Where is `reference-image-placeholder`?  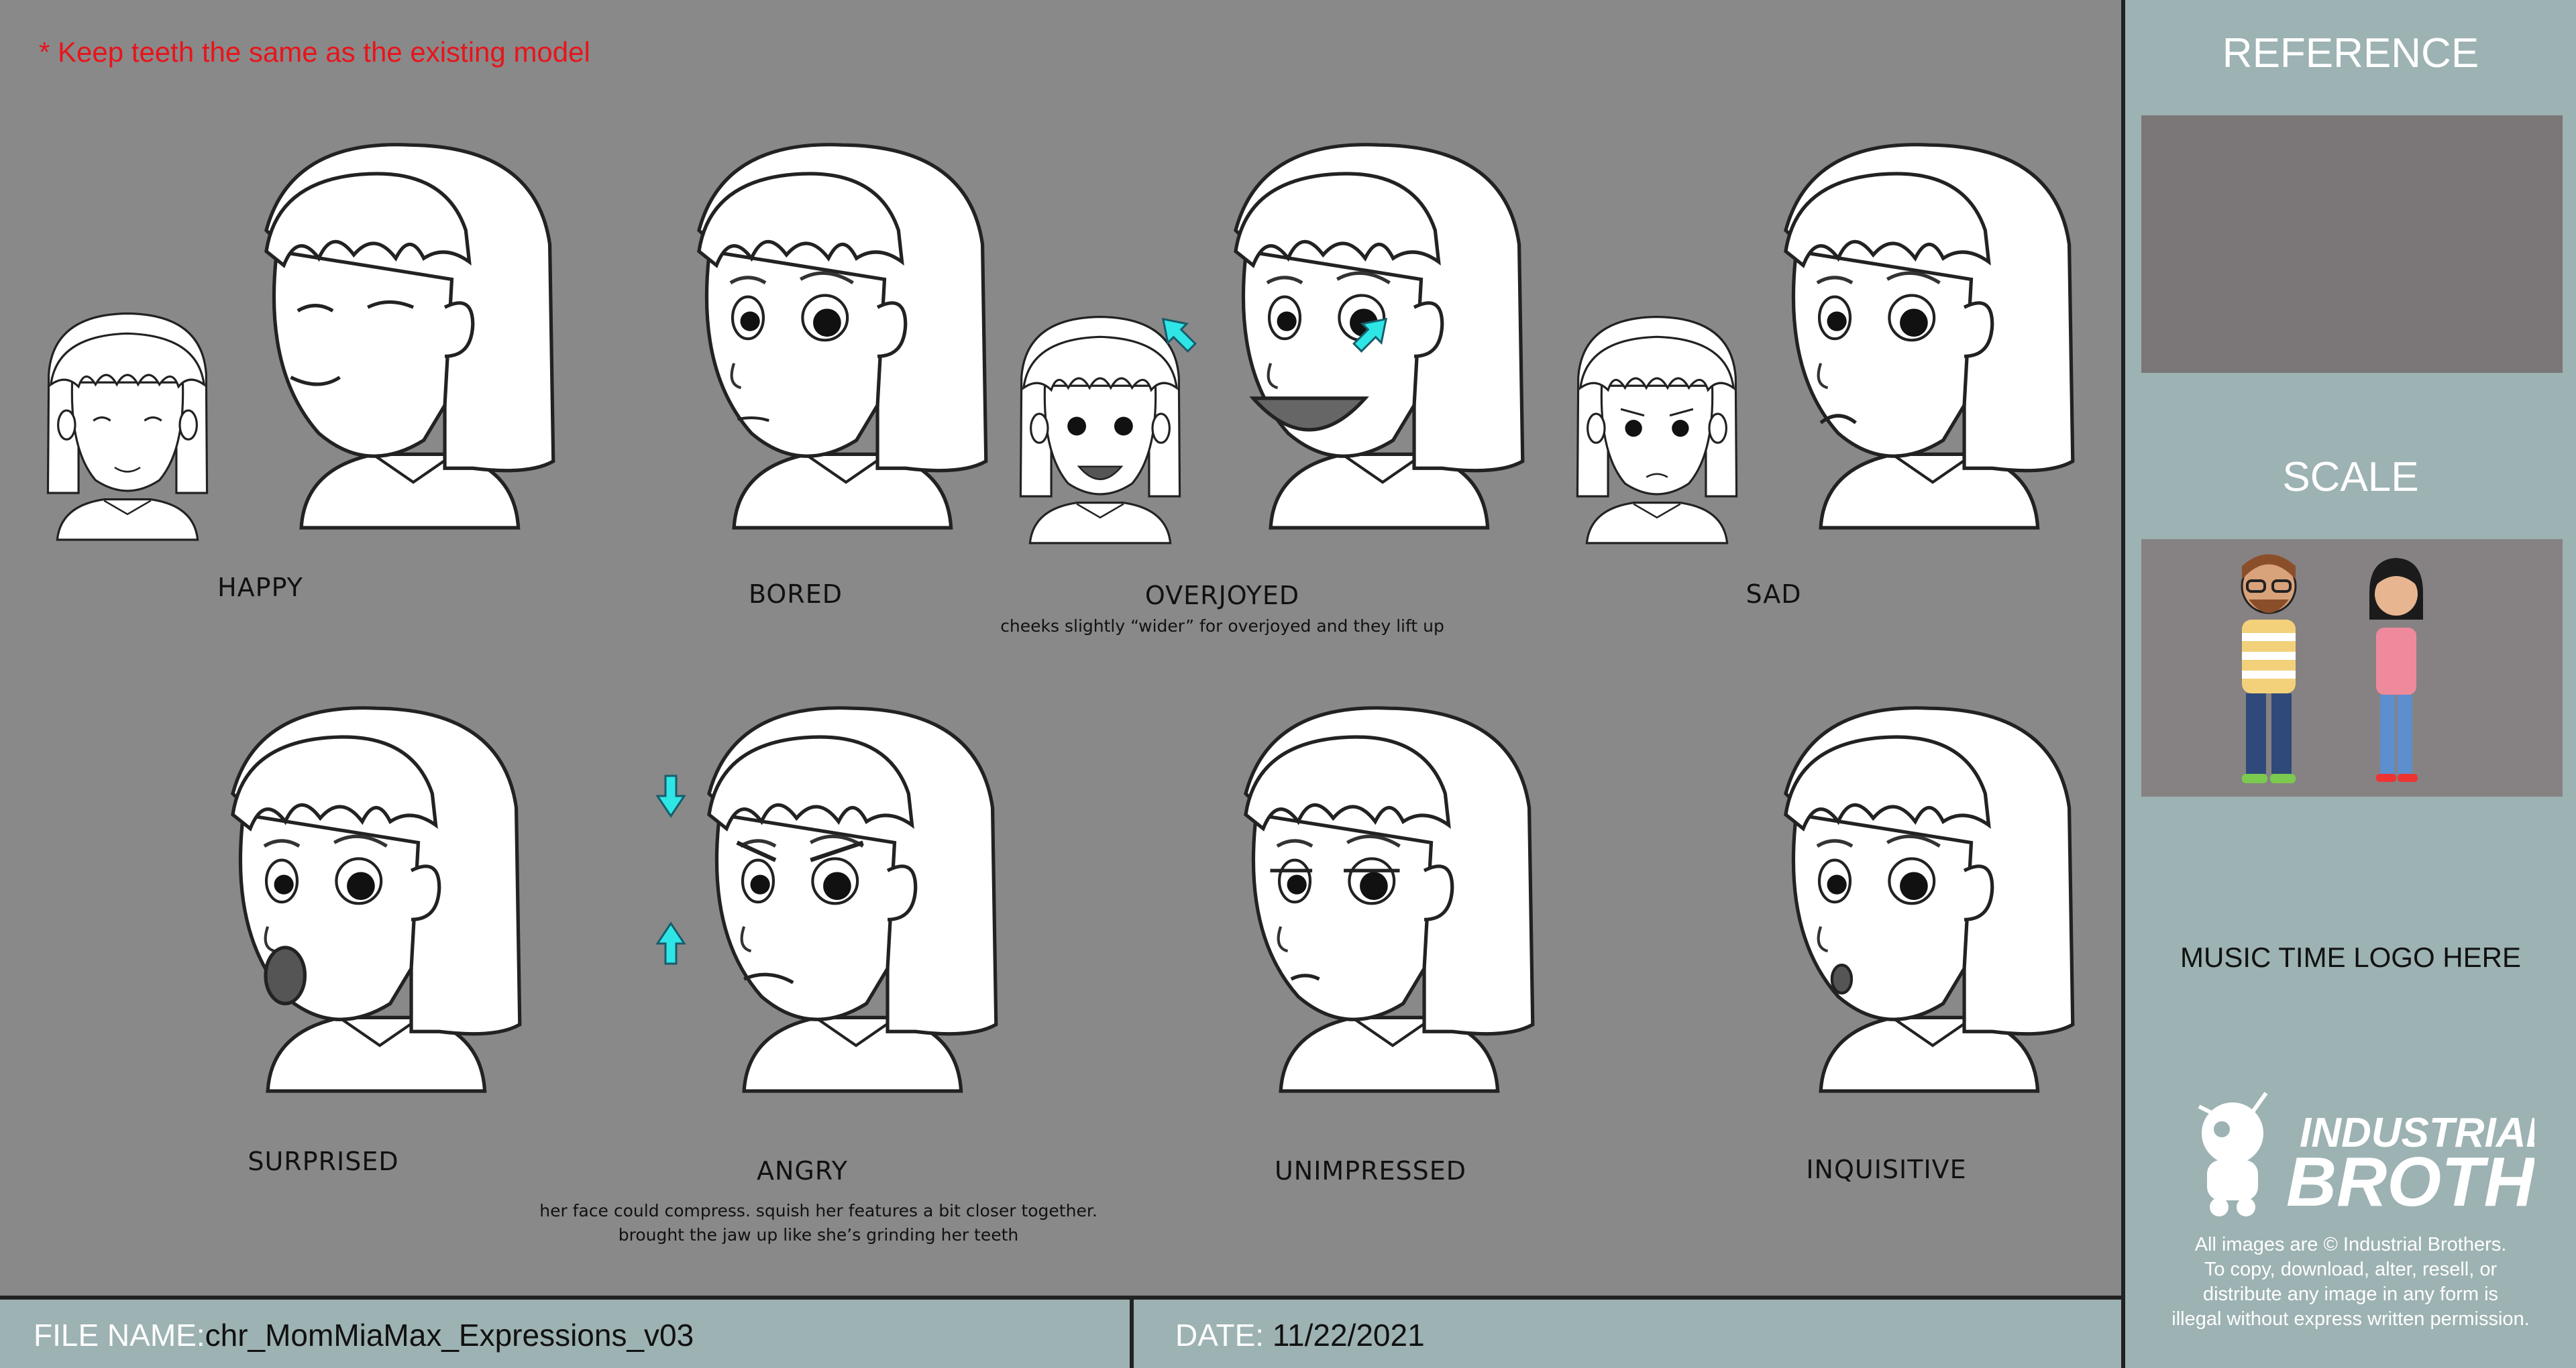 reference-image-placeholder is located at coordinates (2352, 244).